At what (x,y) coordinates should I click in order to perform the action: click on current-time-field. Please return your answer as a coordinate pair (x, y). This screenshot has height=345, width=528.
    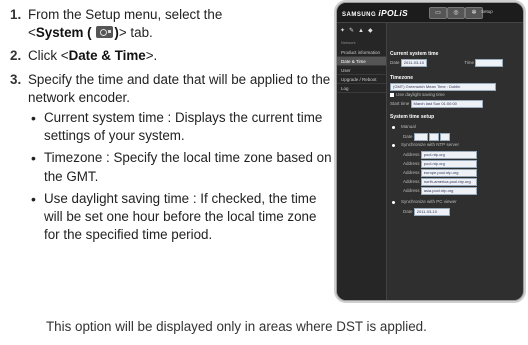
    Looking at the image, I should click on (489, 63).